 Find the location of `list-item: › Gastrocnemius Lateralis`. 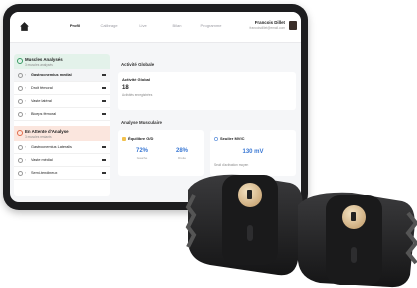

list-item: › Gastrocnemius Lateralis is located at coordinates (62, 147).